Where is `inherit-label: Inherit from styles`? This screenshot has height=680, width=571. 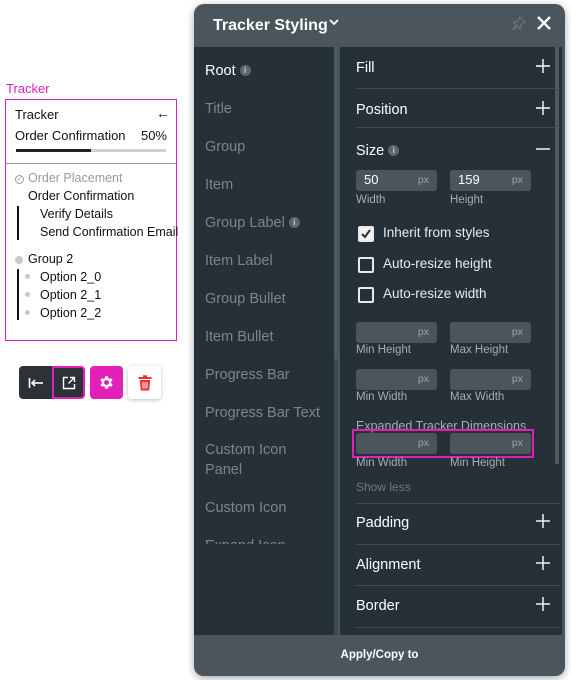
inherit-label: Inherit from styles is located at coordinates (436, 232).